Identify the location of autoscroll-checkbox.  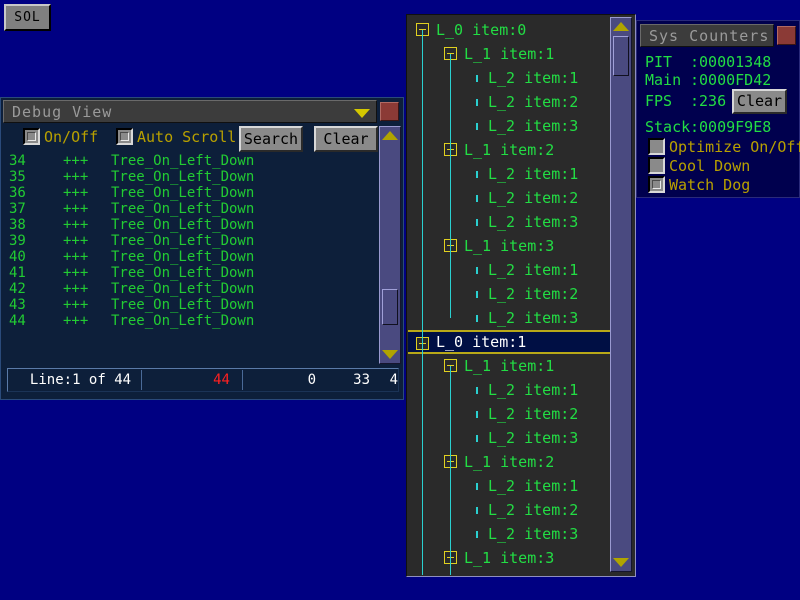
(124, 136).